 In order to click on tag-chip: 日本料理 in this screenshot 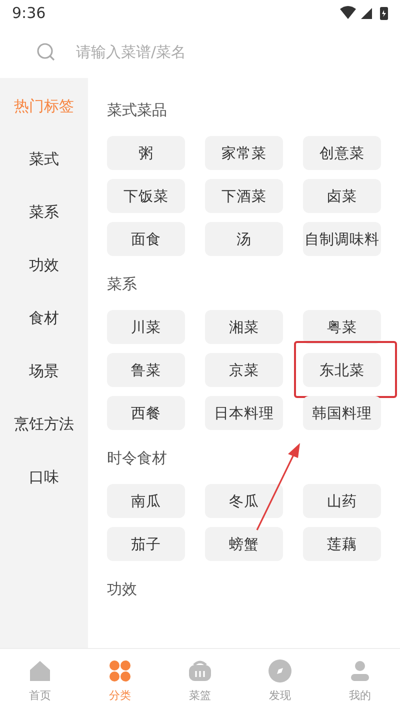, I will do `click(244, 413)`.